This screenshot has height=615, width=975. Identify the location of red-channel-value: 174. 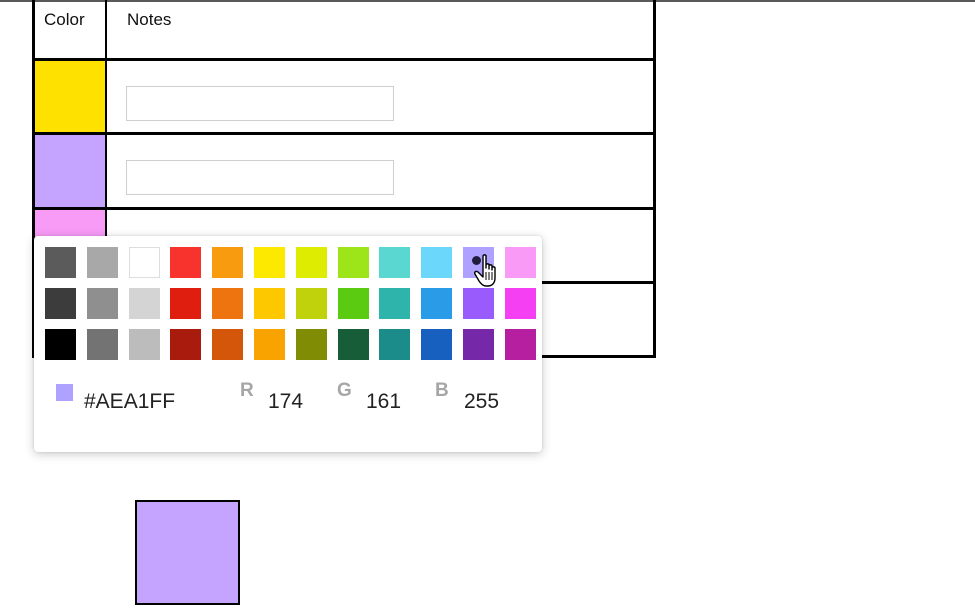
(285, 402).